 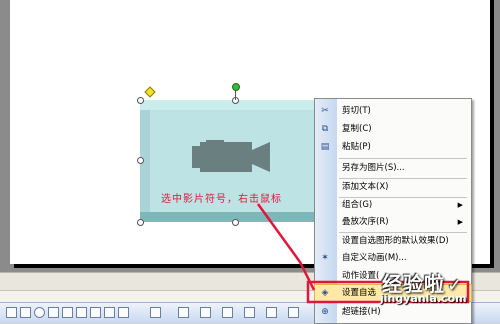 What do you see at coordinates (423, 298) in the screenshot?
I see `watermark-url: jingyanla.com` at bounding box center [423, 298].